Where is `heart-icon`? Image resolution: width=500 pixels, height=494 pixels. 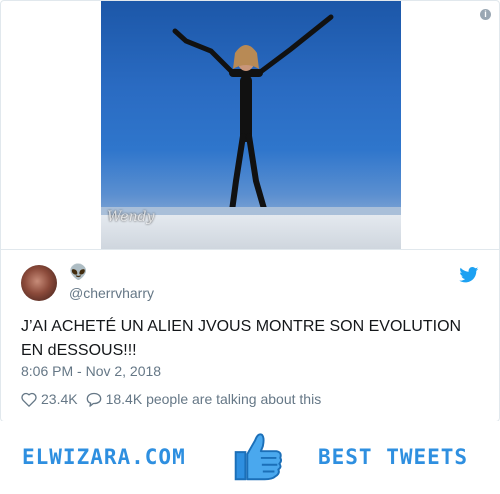 heart-icon is located at coordinates (29, 399).